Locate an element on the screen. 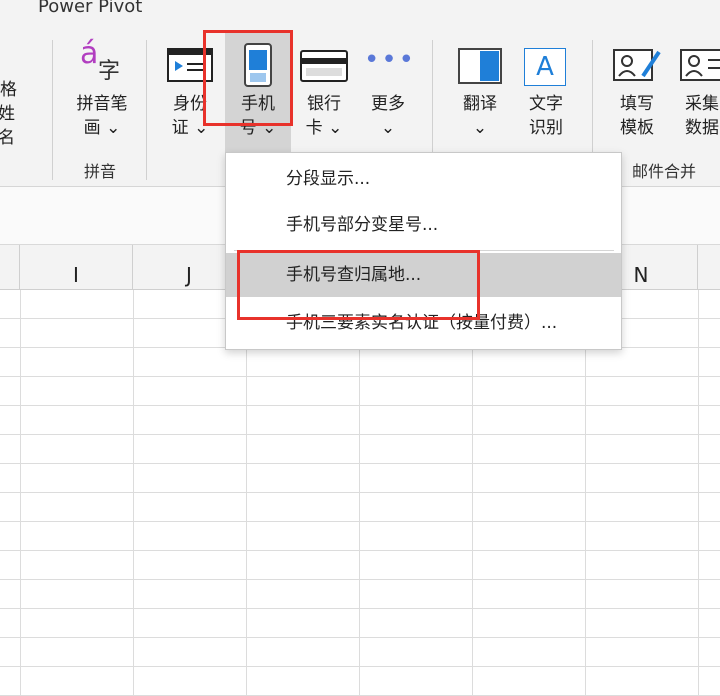 This screenshot has height=696, width=720. bankcard-label: 银行 卡 ⌄ is located at coordinates (324, 116).